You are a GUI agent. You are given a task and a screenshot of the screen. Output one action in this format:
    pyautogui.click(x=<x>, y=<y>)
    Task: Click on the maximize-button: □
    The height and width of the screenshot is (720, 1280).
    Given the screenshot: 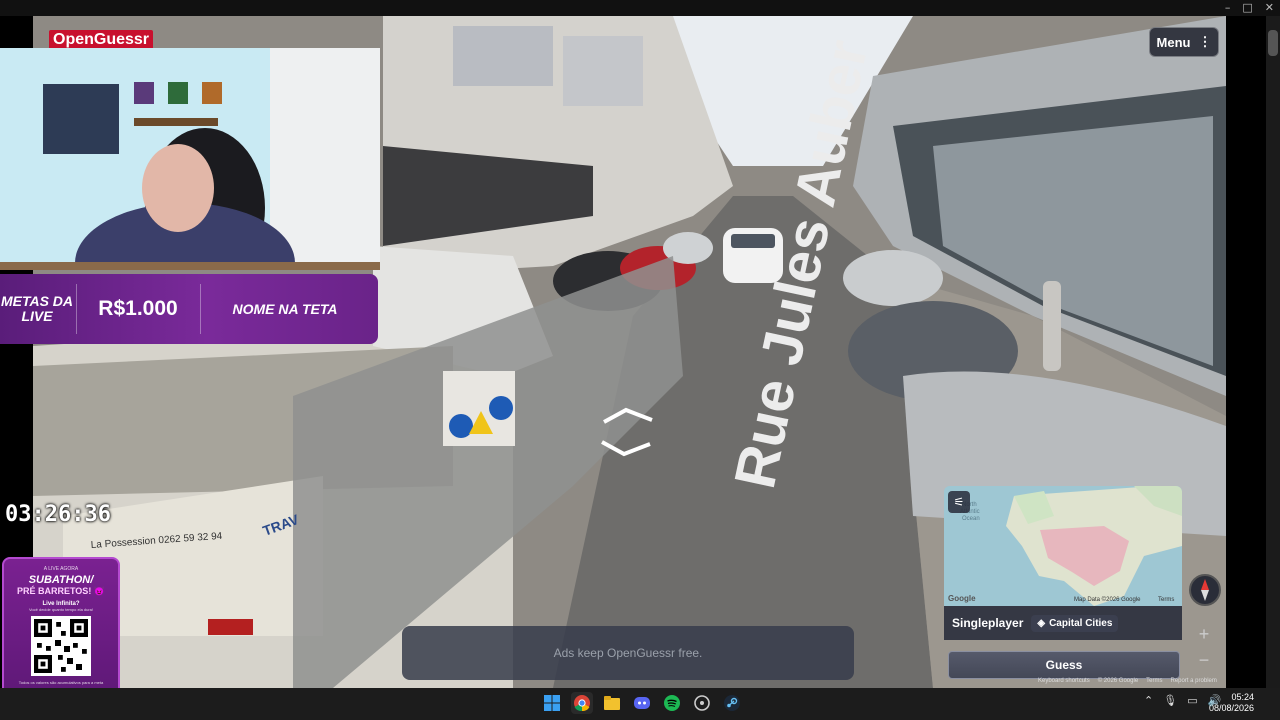 What is the action you would take?
    pyautogui.click(x=1247, y=7)
    